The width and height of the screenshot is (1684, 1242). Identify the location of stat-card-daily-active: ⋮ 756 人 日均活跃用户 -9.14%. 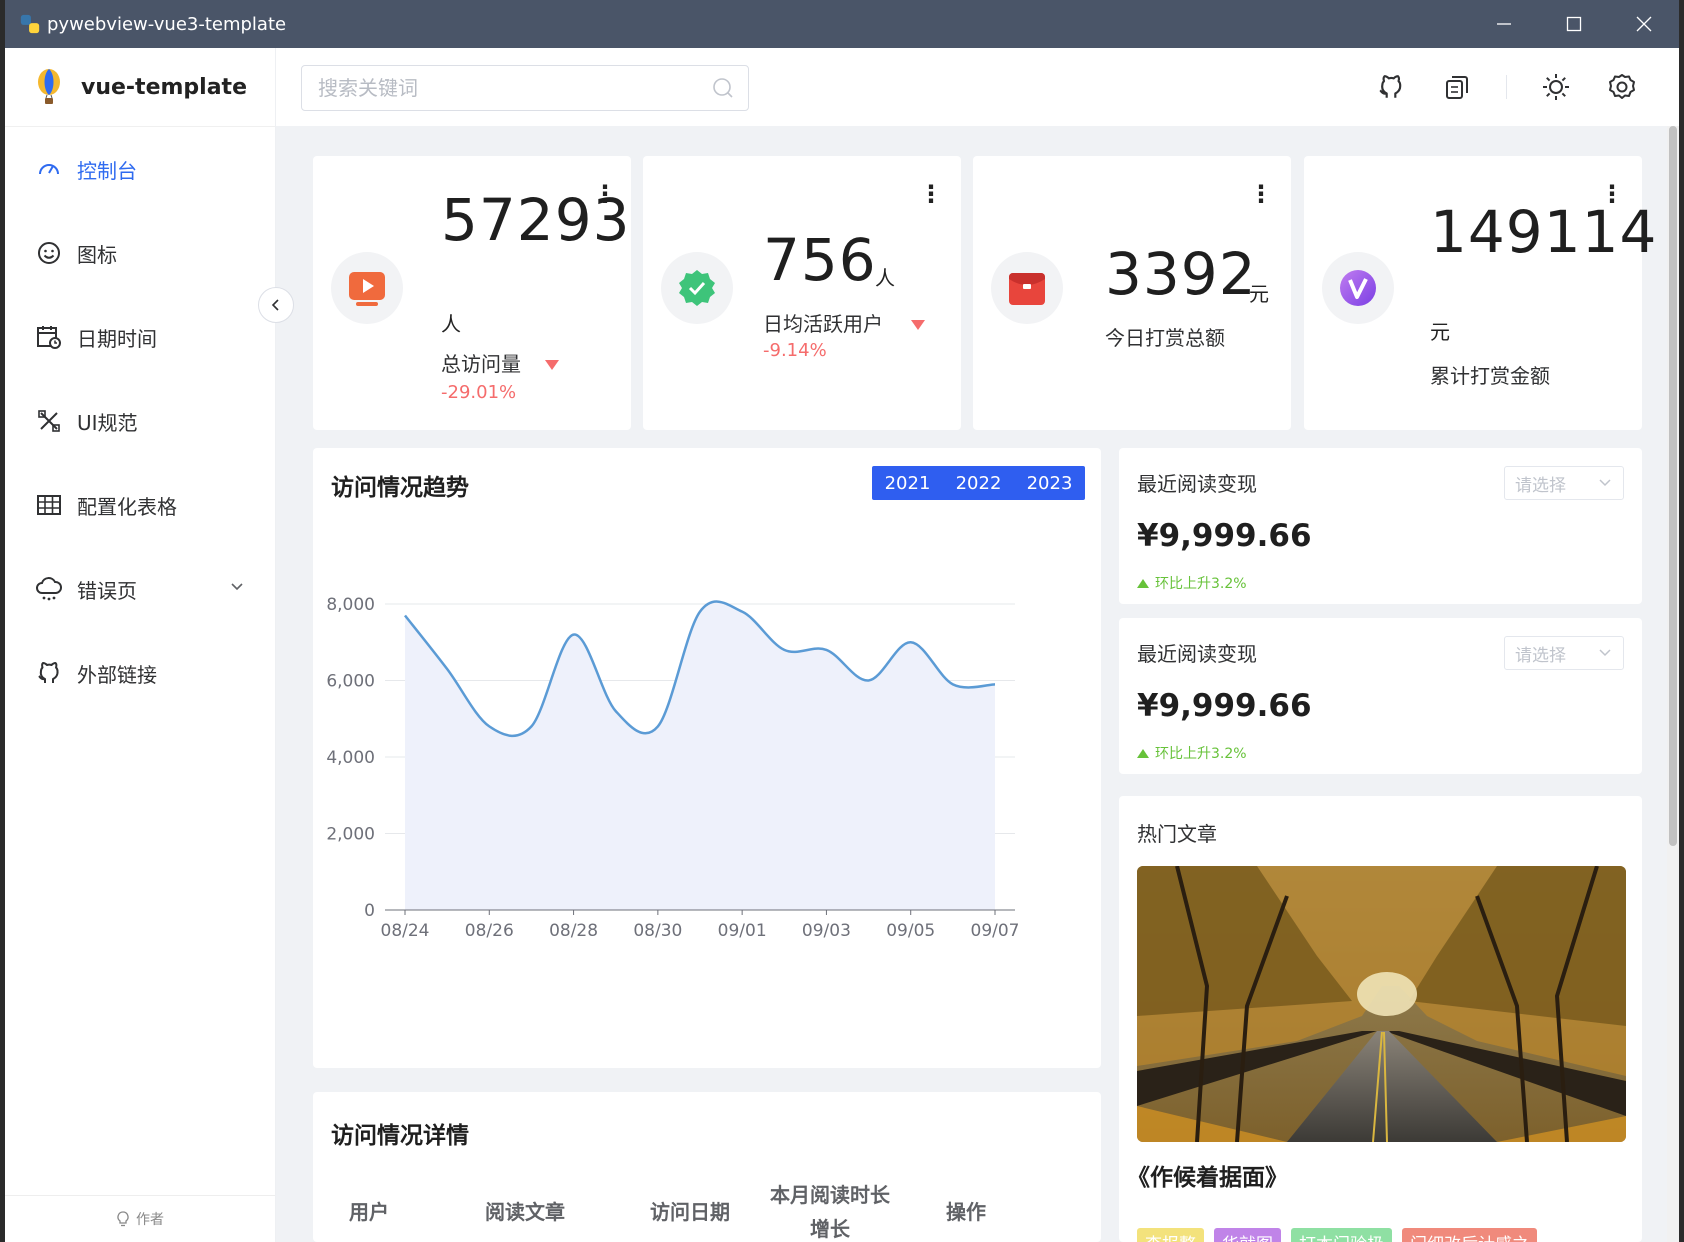
(802, 293).